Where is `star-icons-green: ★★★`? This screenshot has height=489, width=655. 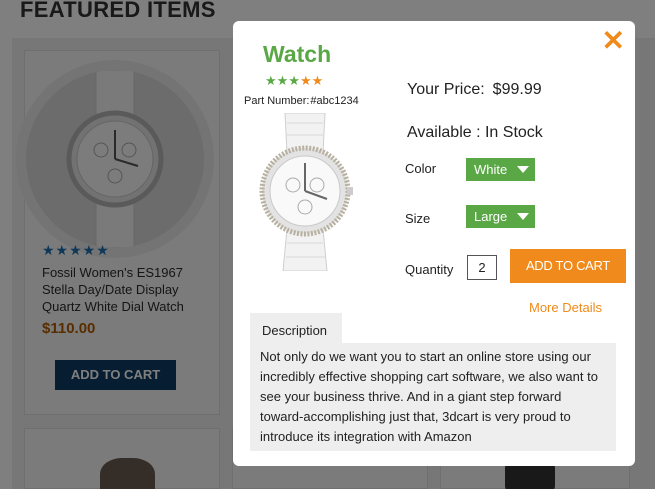
star-icons-green: ★★★ is located at coordinates (282, 80).